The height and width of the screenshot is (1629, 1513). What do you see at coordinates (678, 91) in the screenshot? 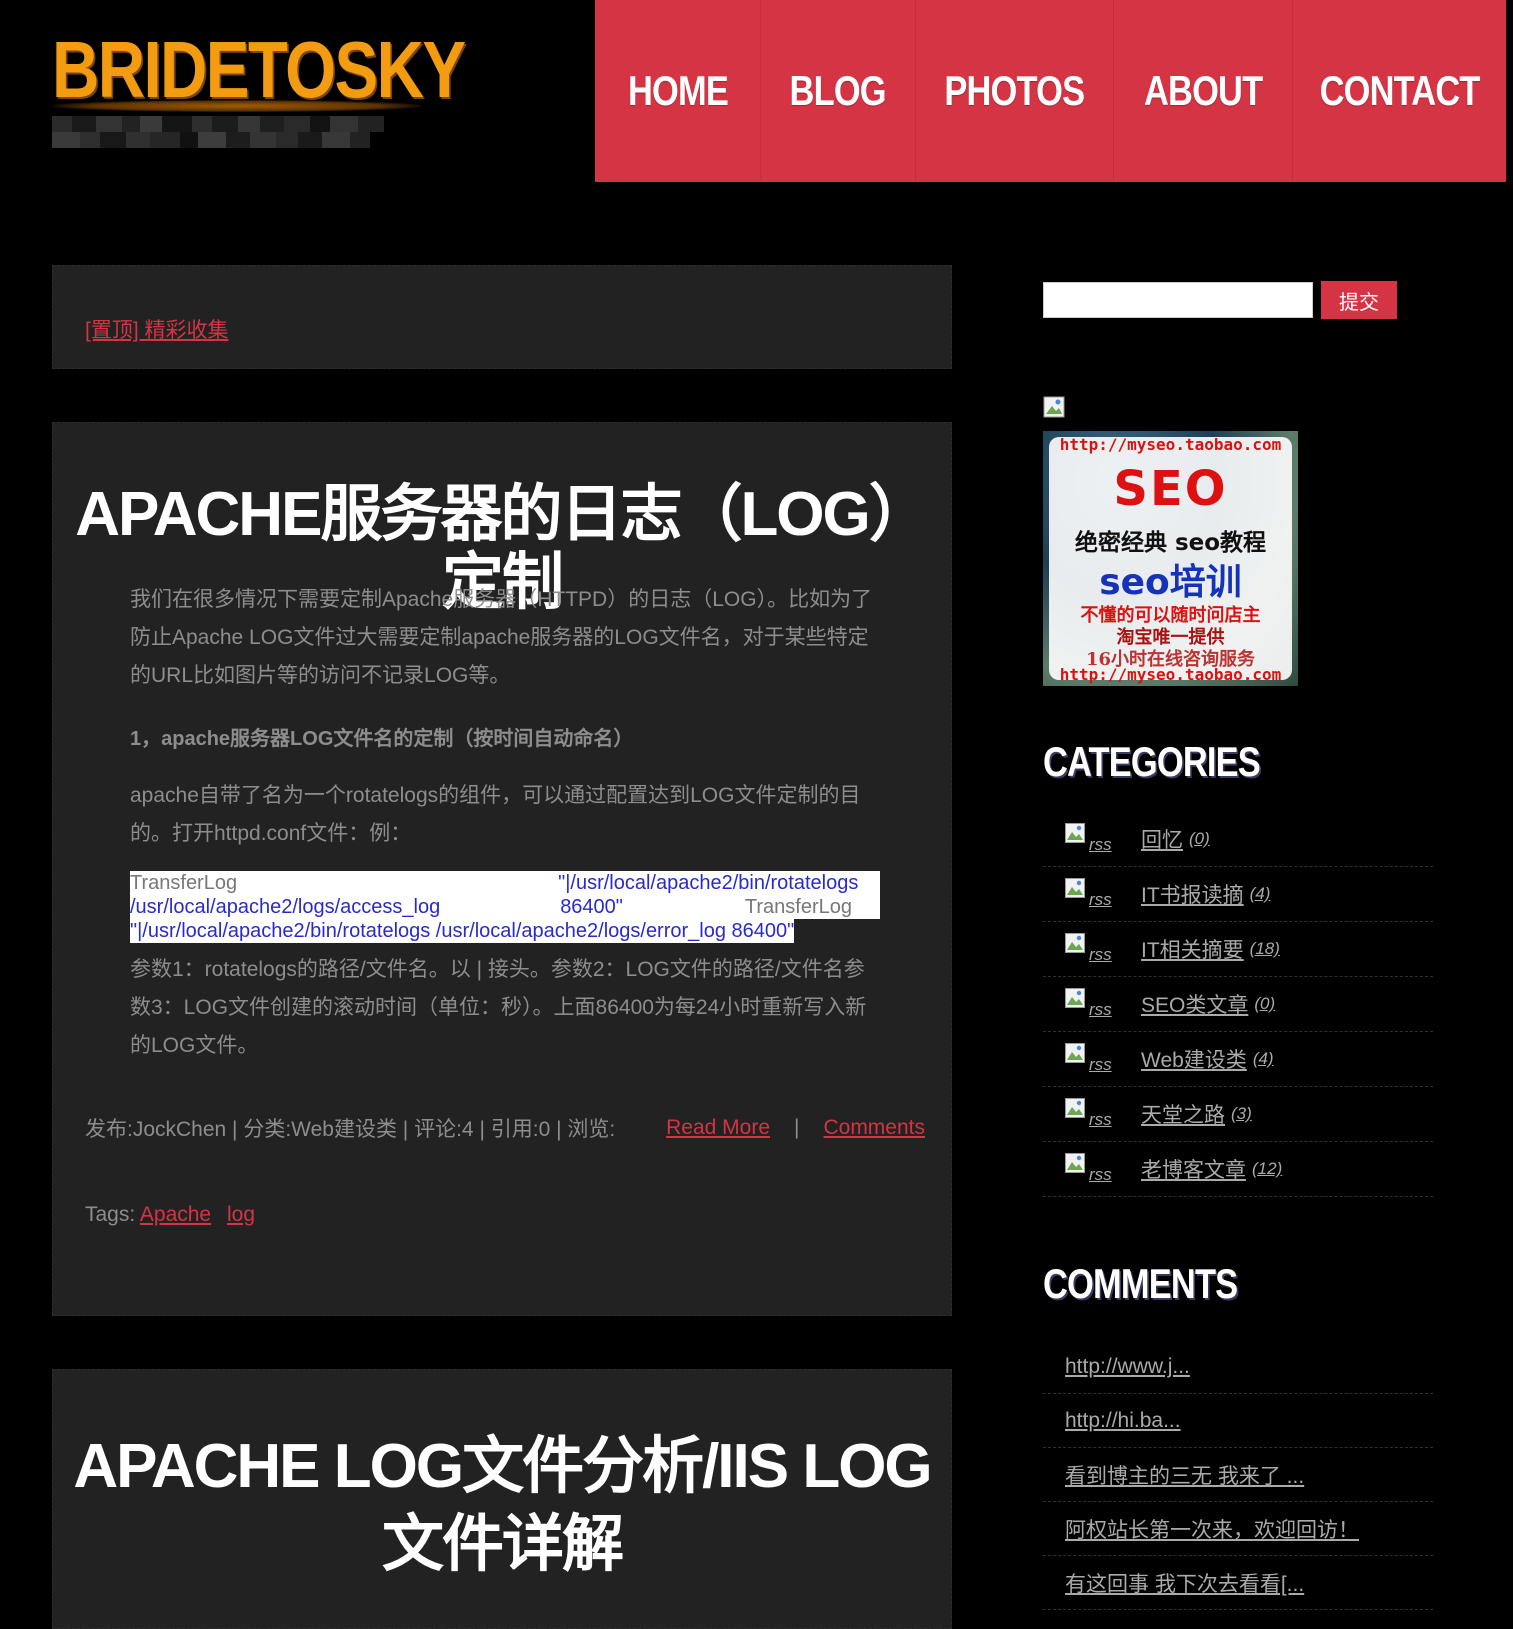
I see `nav-home: HOME` at bounding box center [678, 91].